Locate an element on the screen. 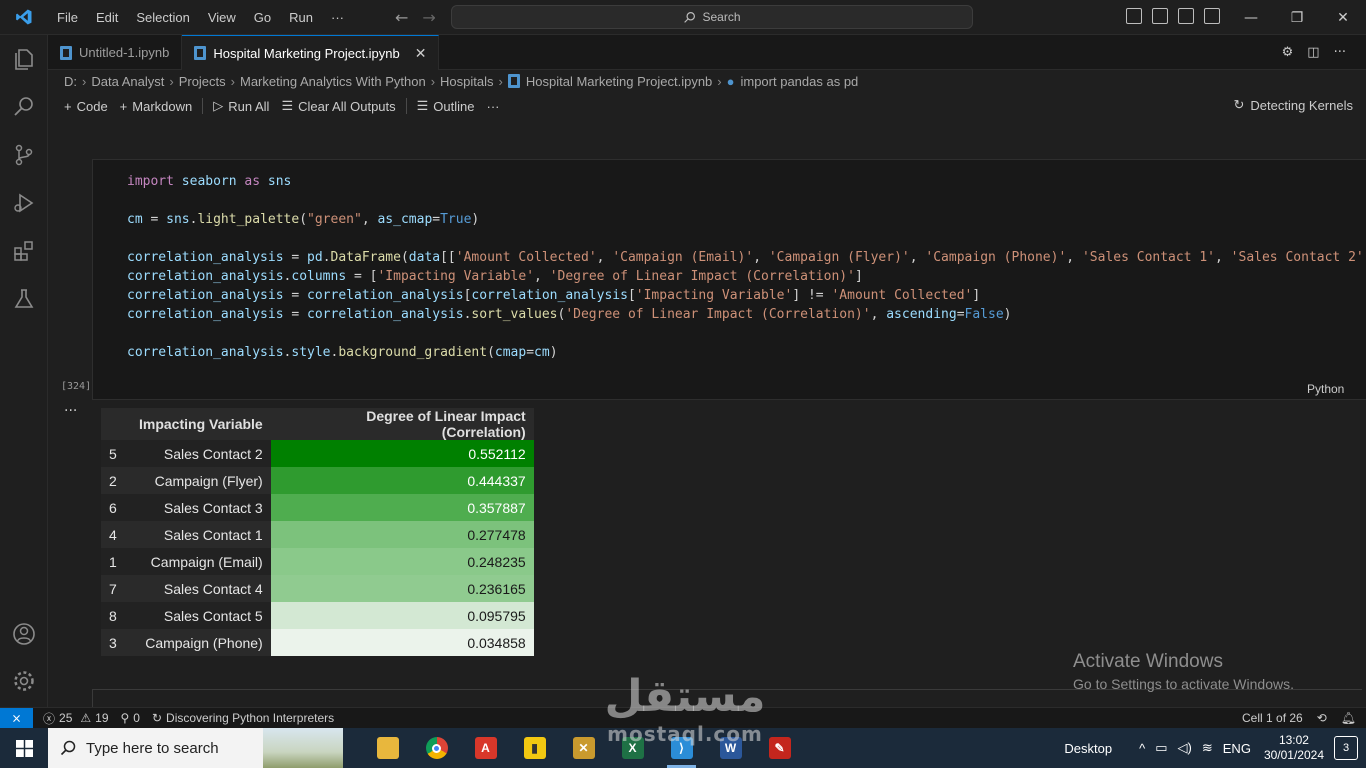 The width and height of the screenshot is (1366, 768). correlation-value-cell: 0.236165 is located at coordinates (402, 588).